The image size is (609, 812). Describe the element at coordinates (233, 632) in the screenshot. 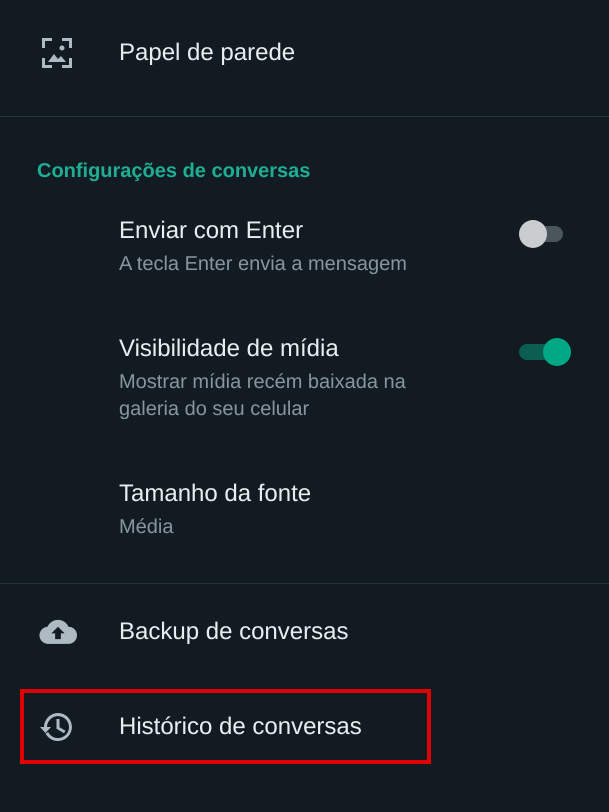

I see `setting-title: Backup de conversas` at that location.